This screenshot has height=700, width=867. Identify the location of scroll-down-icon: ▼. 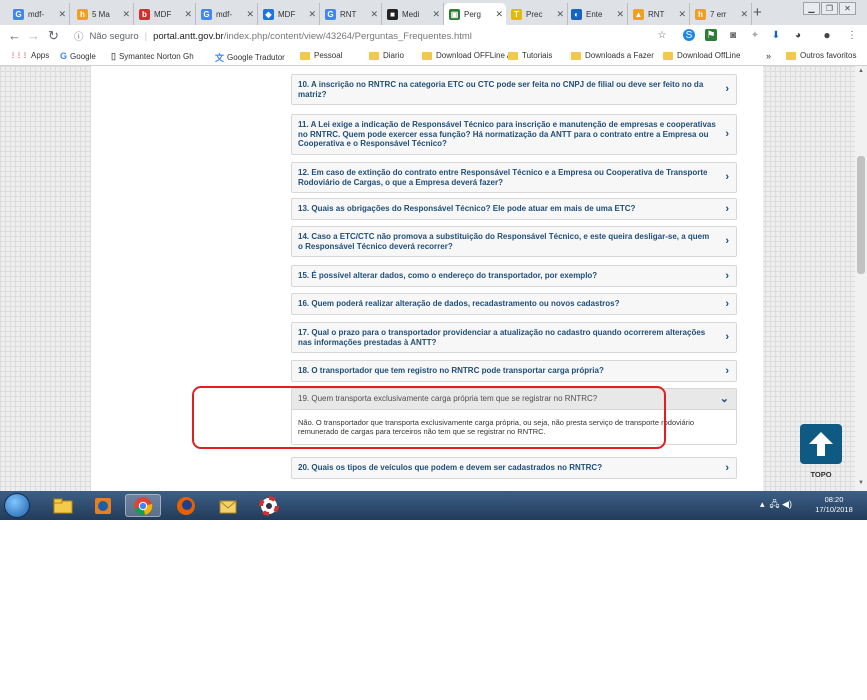
(861, 483).